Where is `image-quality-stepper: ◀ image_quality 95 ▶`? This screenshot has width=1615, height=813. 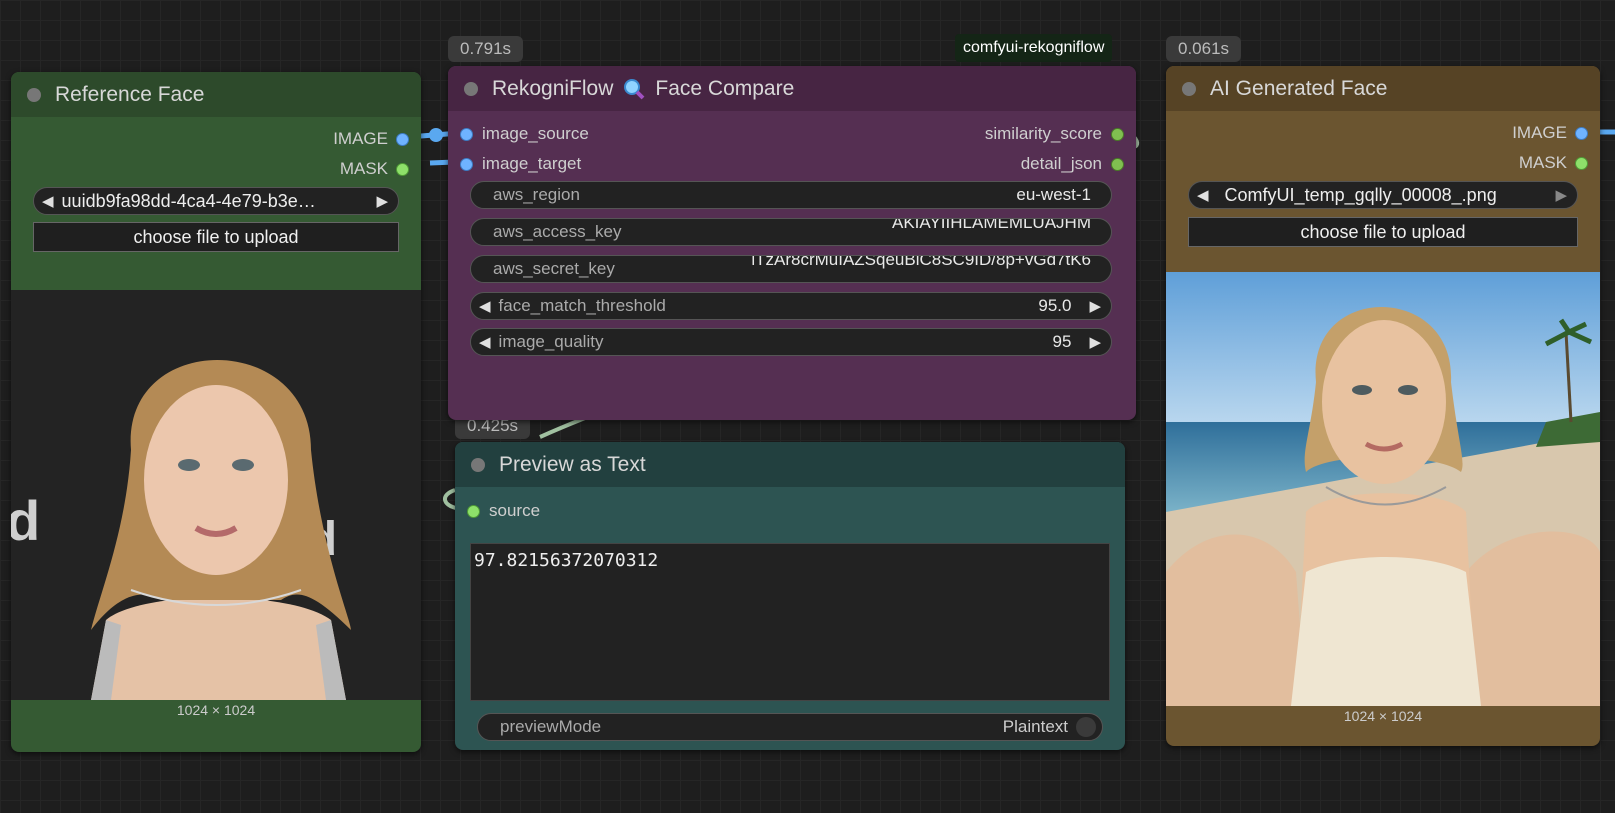 image-quality-stepper: ◀ image_quality 95 ▶ is located at coordinates (791, 342).